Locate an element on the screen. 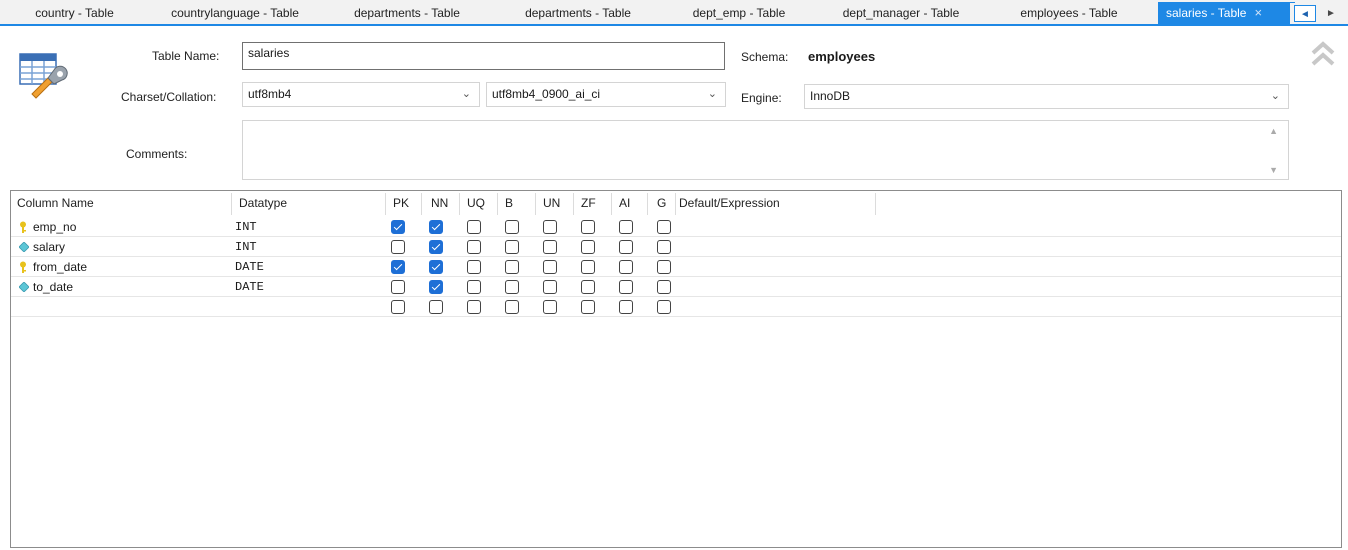 Image resolution: width=1348 pixels, height=550 pixels. scroll-up-icon: ▲ is located at coordinates (1273, 131).